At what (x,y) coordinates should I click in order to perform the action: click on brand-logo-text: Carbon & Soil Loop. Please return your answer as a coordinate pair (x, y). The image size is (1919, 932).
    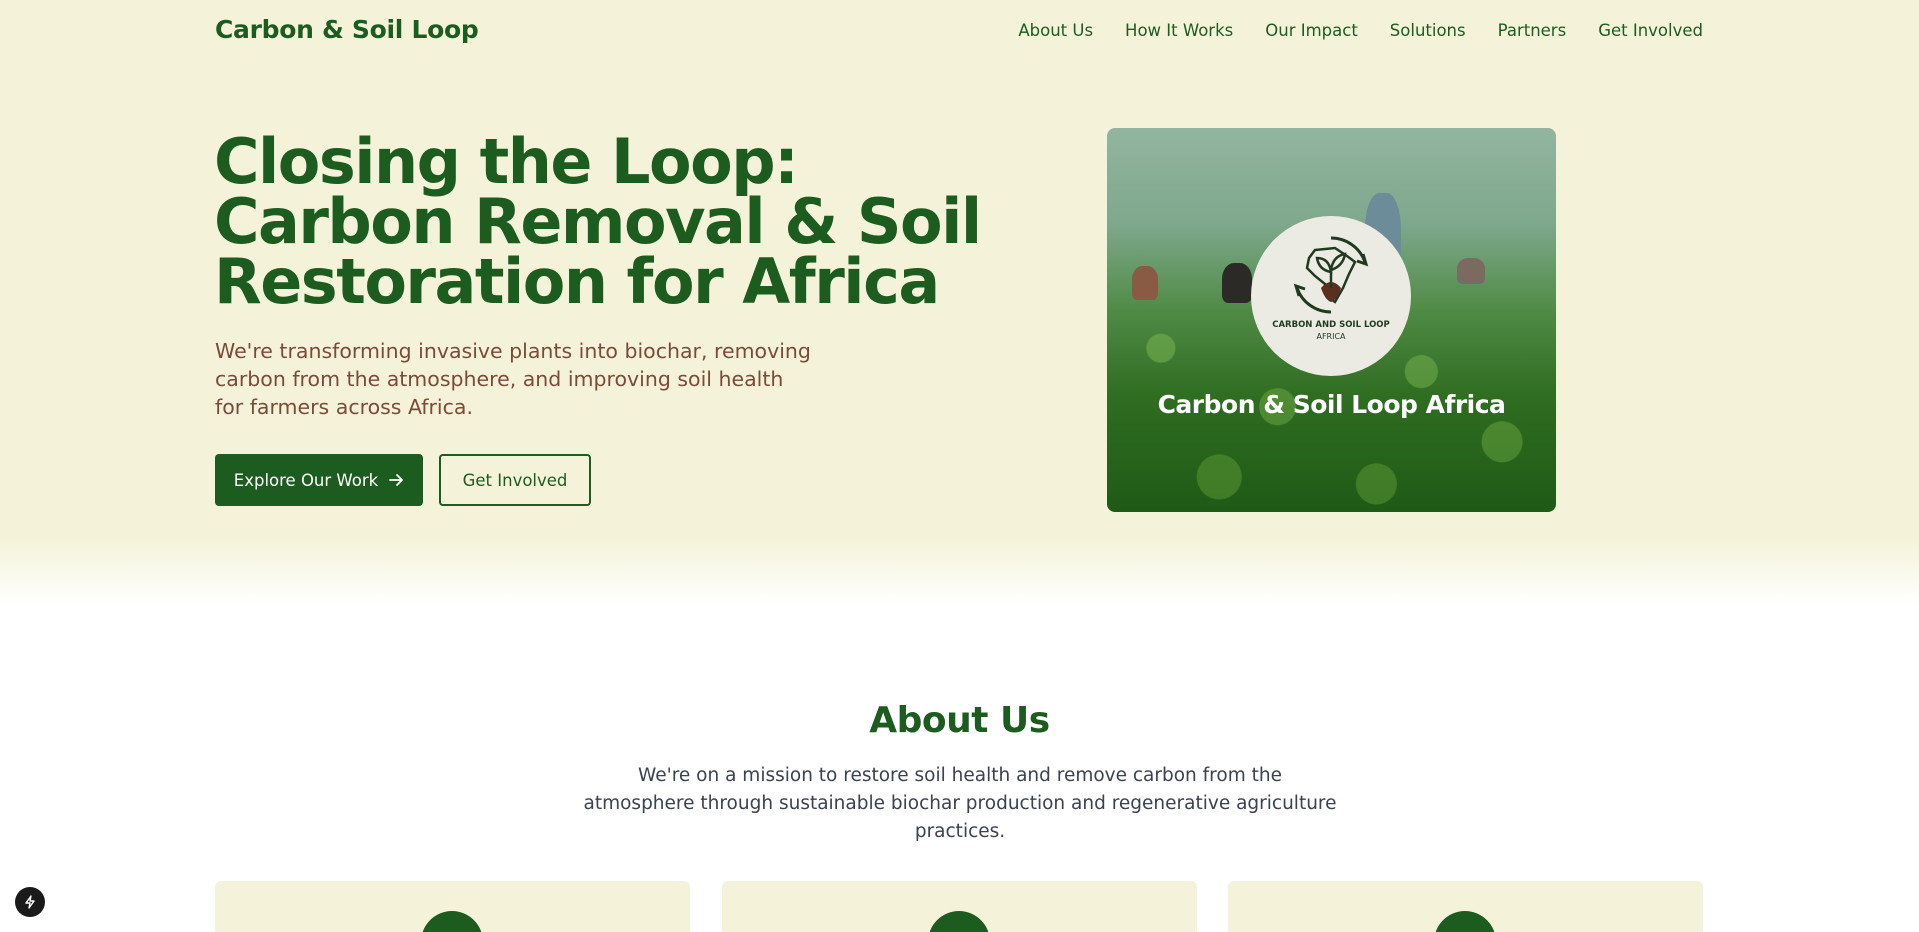
    Looking at the image, I should click on (347, 29).